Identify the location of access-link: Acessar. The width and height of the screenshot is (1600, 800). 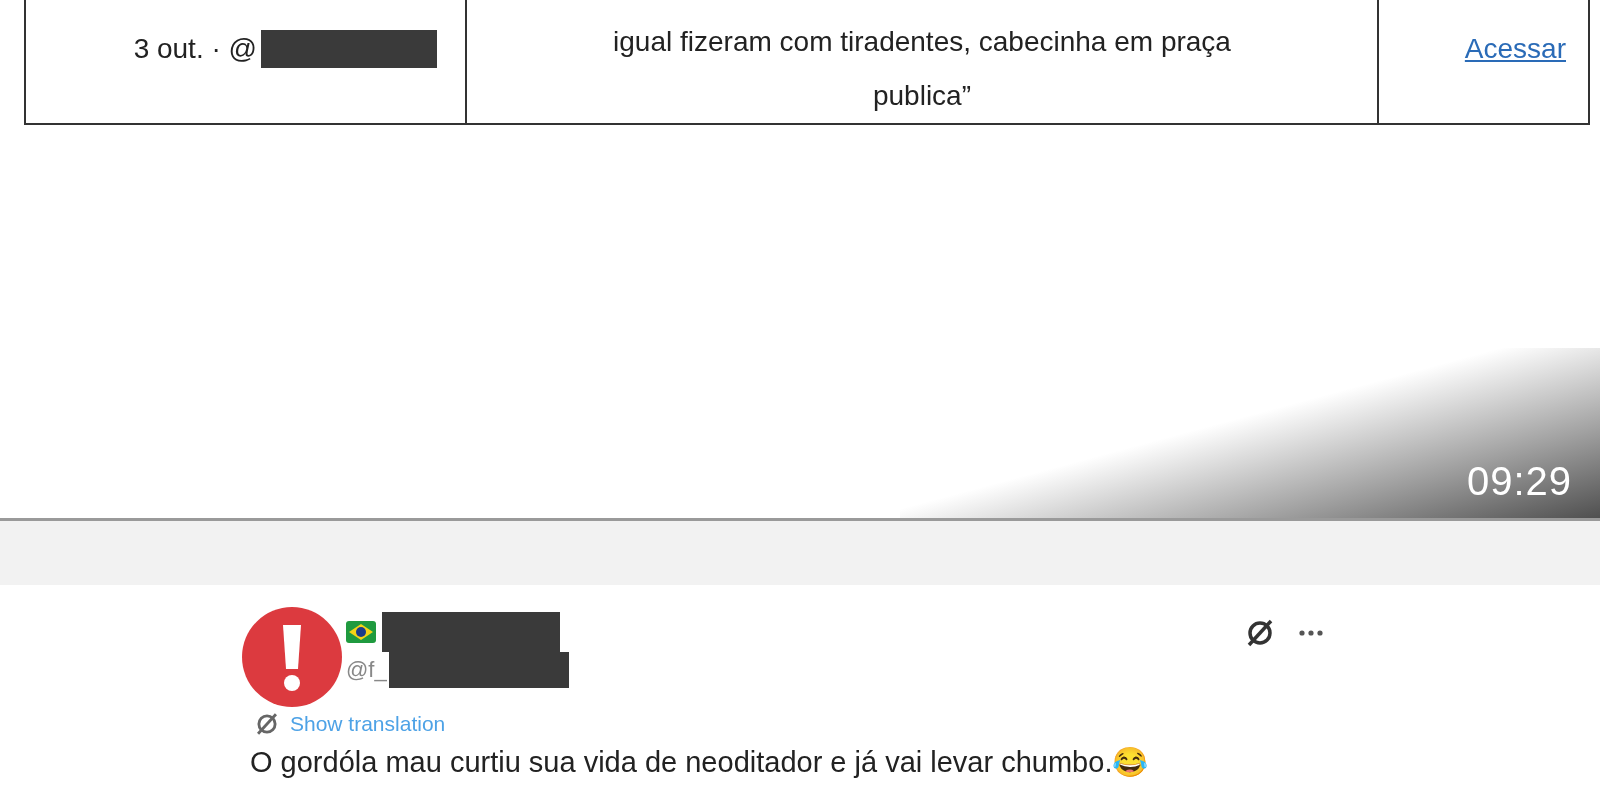
(1515, 48).